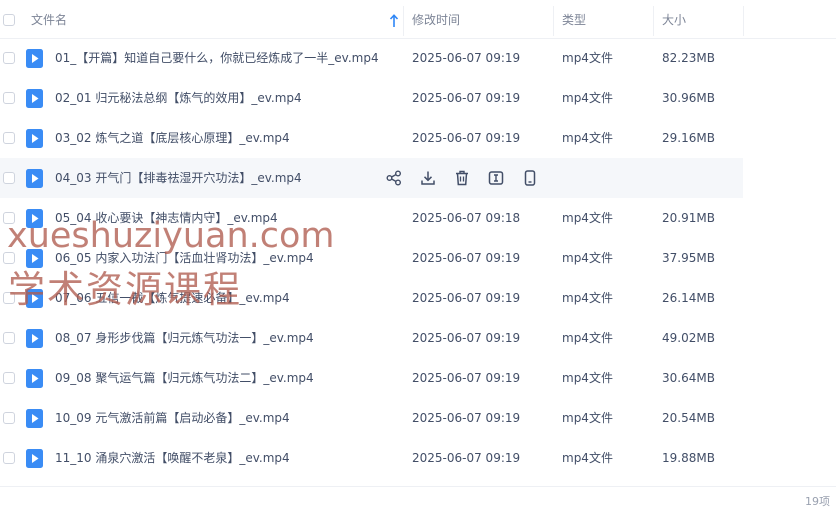 The image size is (836, 519). I want to click on file-size: 20.91MB, so click(688, 218).